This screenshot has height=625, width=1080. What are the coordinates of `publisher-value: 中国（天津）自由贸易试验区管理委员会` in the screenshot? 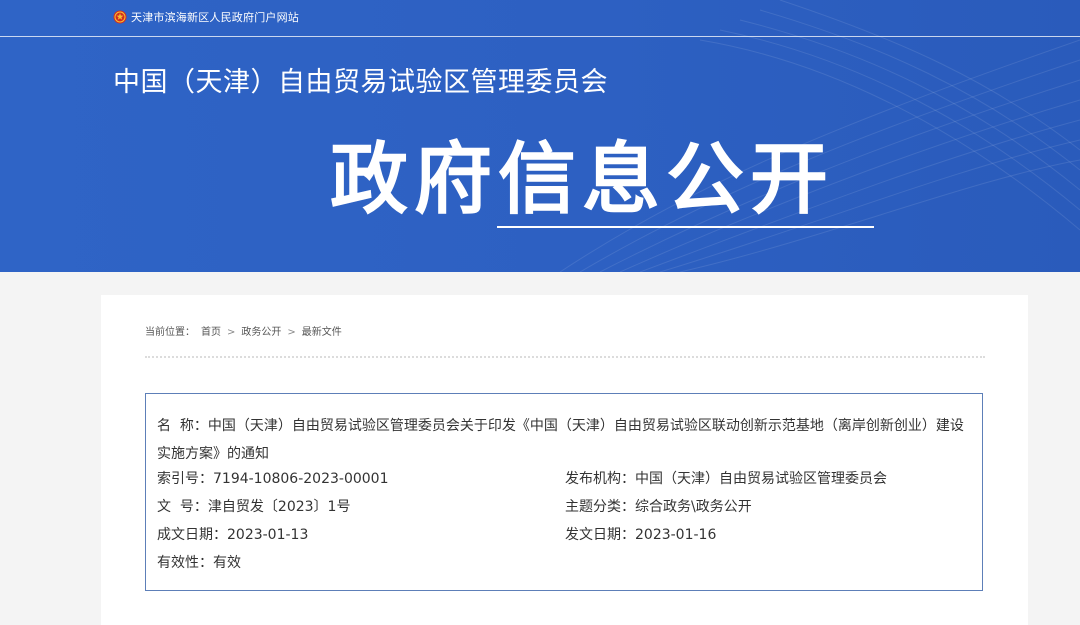 It's located at (761, 479).